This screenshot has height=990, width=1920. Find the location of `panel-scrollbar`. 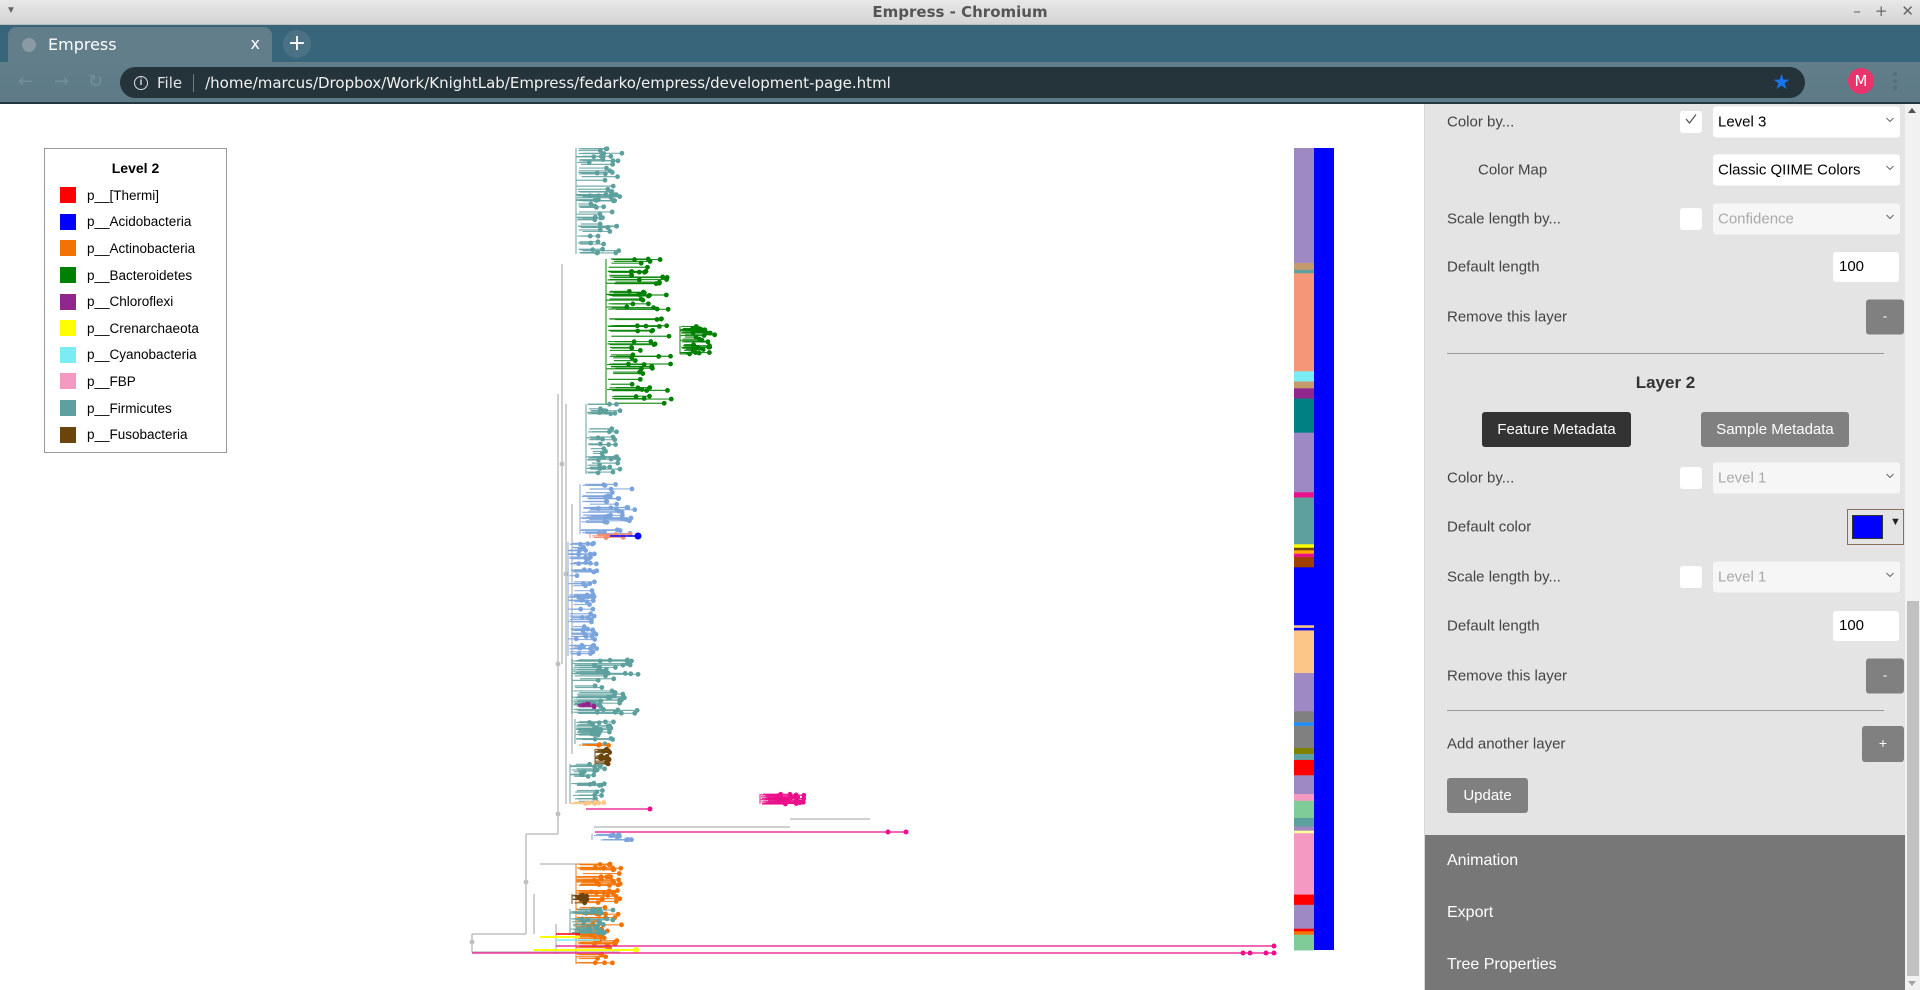

panel-scrollbar is located at coordinates (1912, 547).